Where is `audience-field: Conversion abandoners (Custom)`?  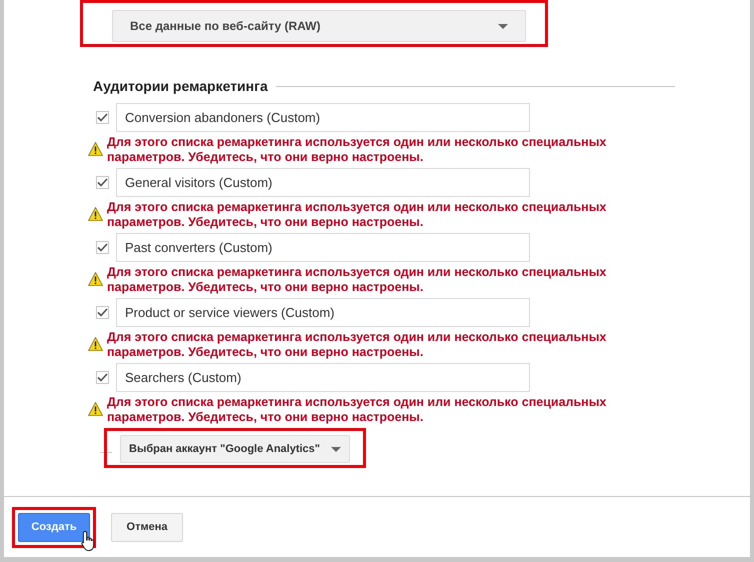
audience-field: Conversion abandoners (Custom) is located at coordinates (323, 117).